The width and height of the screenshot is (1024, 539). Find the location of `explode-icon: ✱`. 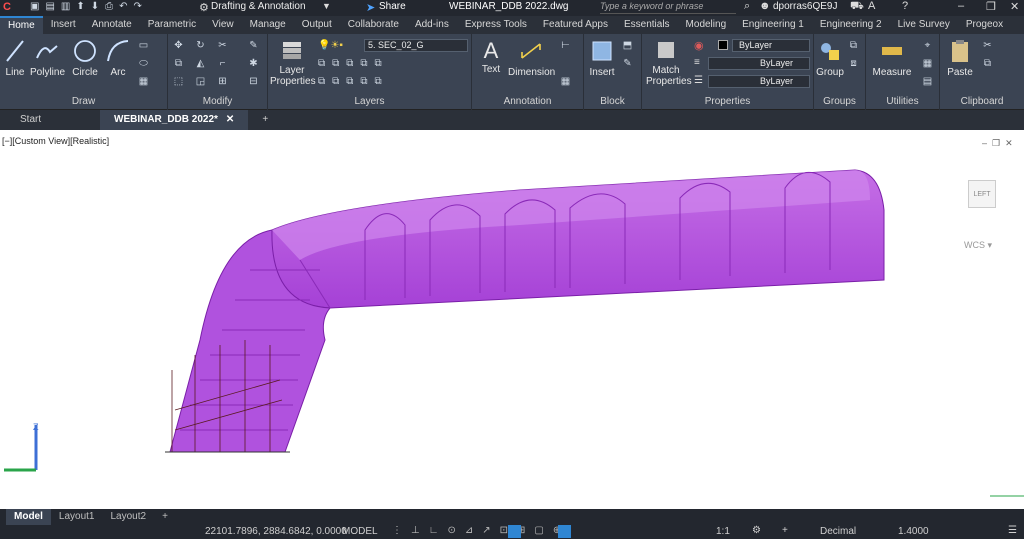

explode-icon: ✱ is located at coordinates (253, 63).